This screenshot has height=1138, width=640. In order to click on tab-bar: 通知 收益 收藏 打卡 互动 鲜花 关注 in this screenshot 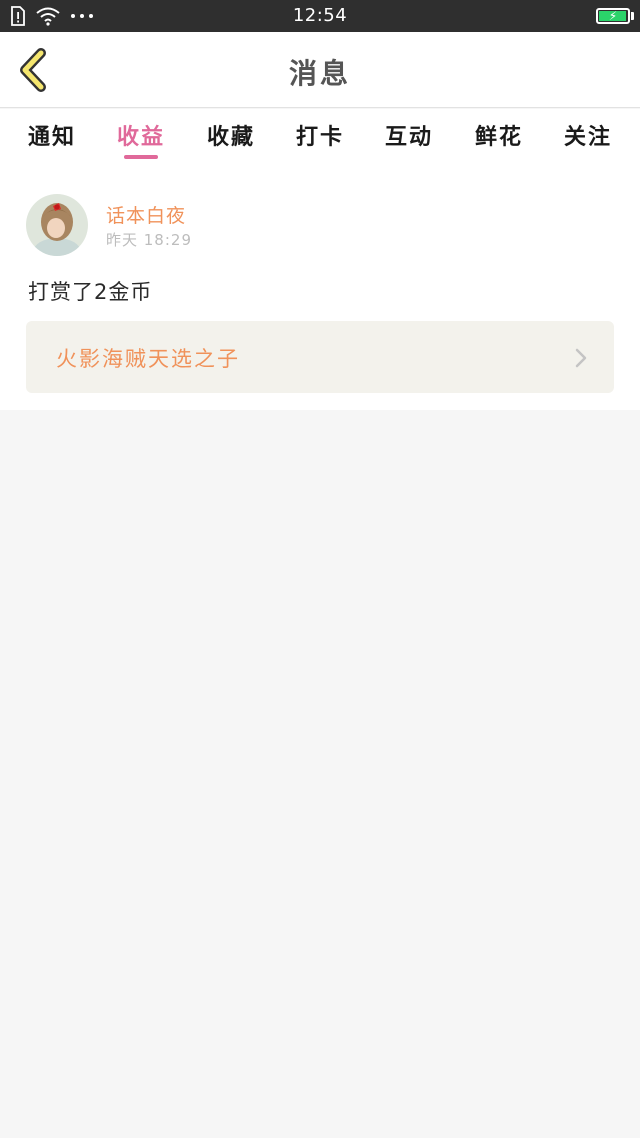, I will do `click(320, 137)`.